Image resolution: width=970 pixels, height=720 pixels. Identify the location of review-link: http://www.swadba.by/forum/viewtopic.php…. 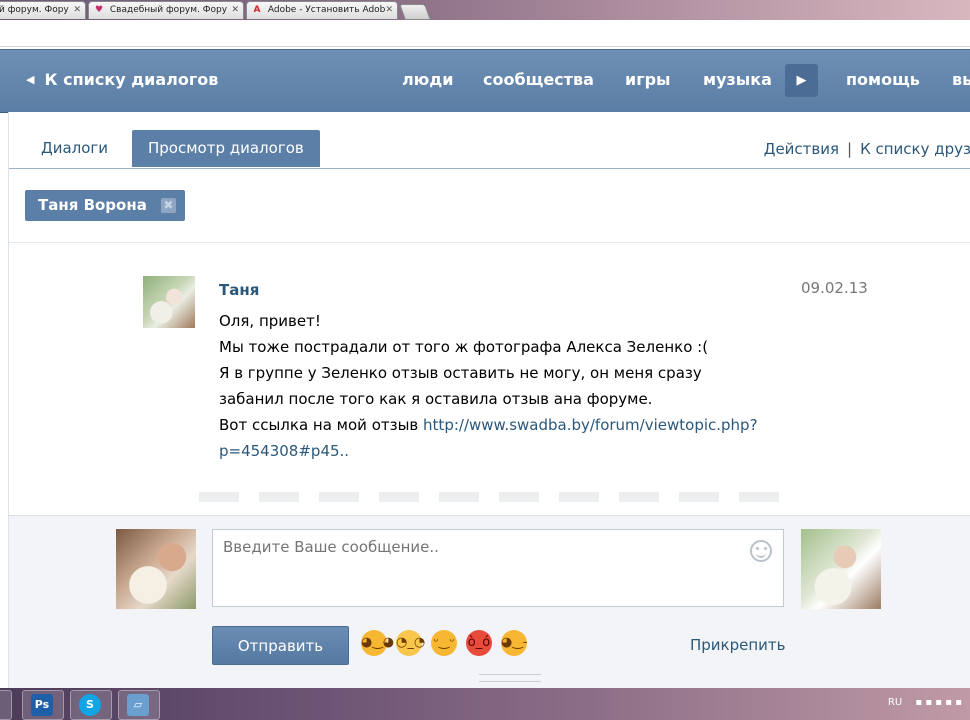
(590, 425).